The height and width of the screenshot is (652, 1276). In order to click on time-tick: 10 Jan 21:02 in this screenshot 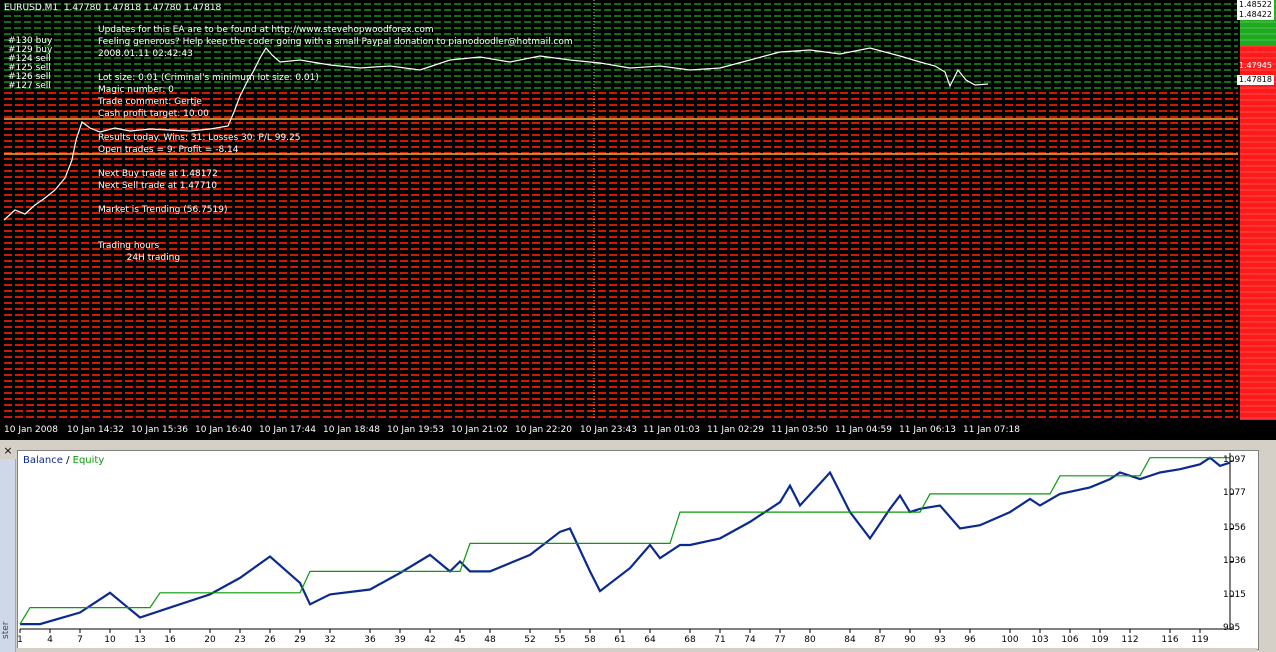, I will do `click(479, 430)`.